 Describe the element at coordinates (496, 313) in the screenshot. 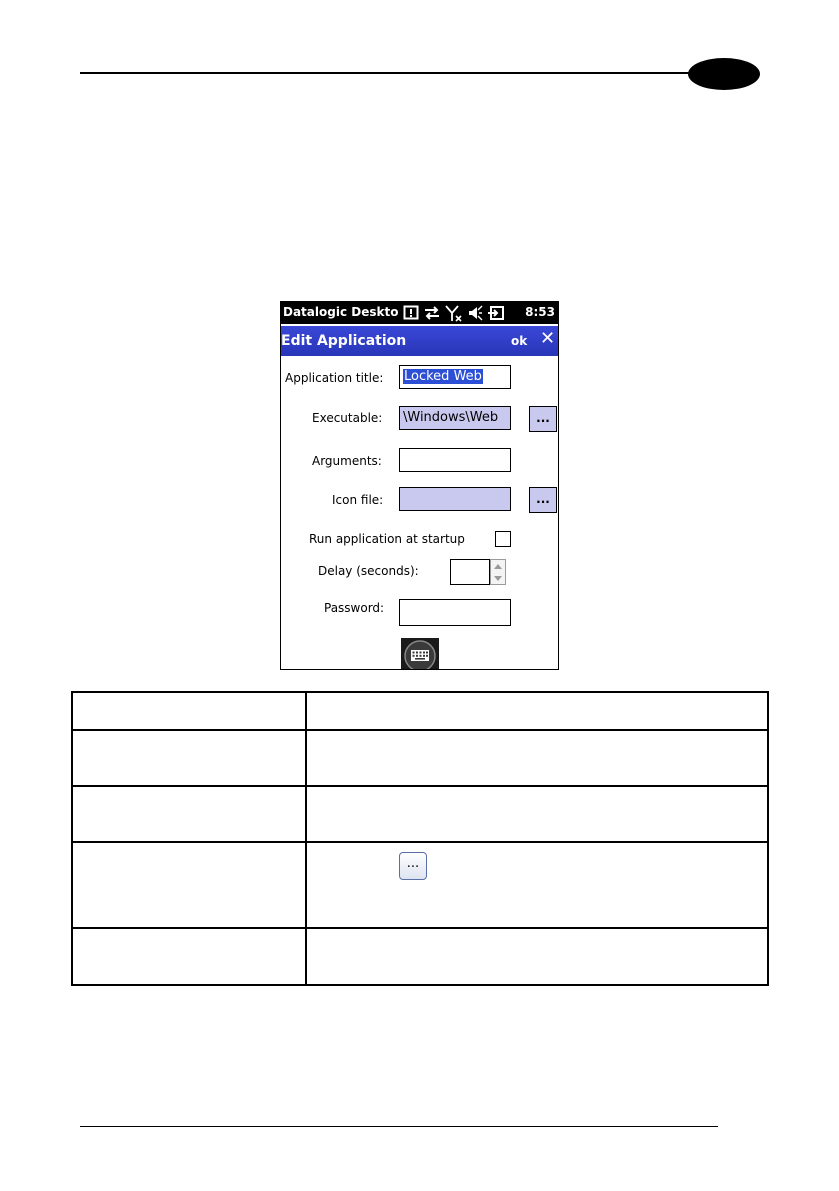

I see `battery-charging-icon` at that location.